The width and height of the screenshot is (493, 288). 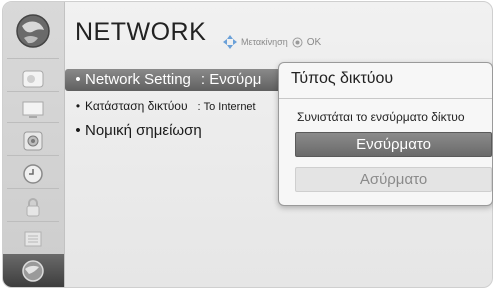 I want to click on options-icon, so click(x=33, y=239).